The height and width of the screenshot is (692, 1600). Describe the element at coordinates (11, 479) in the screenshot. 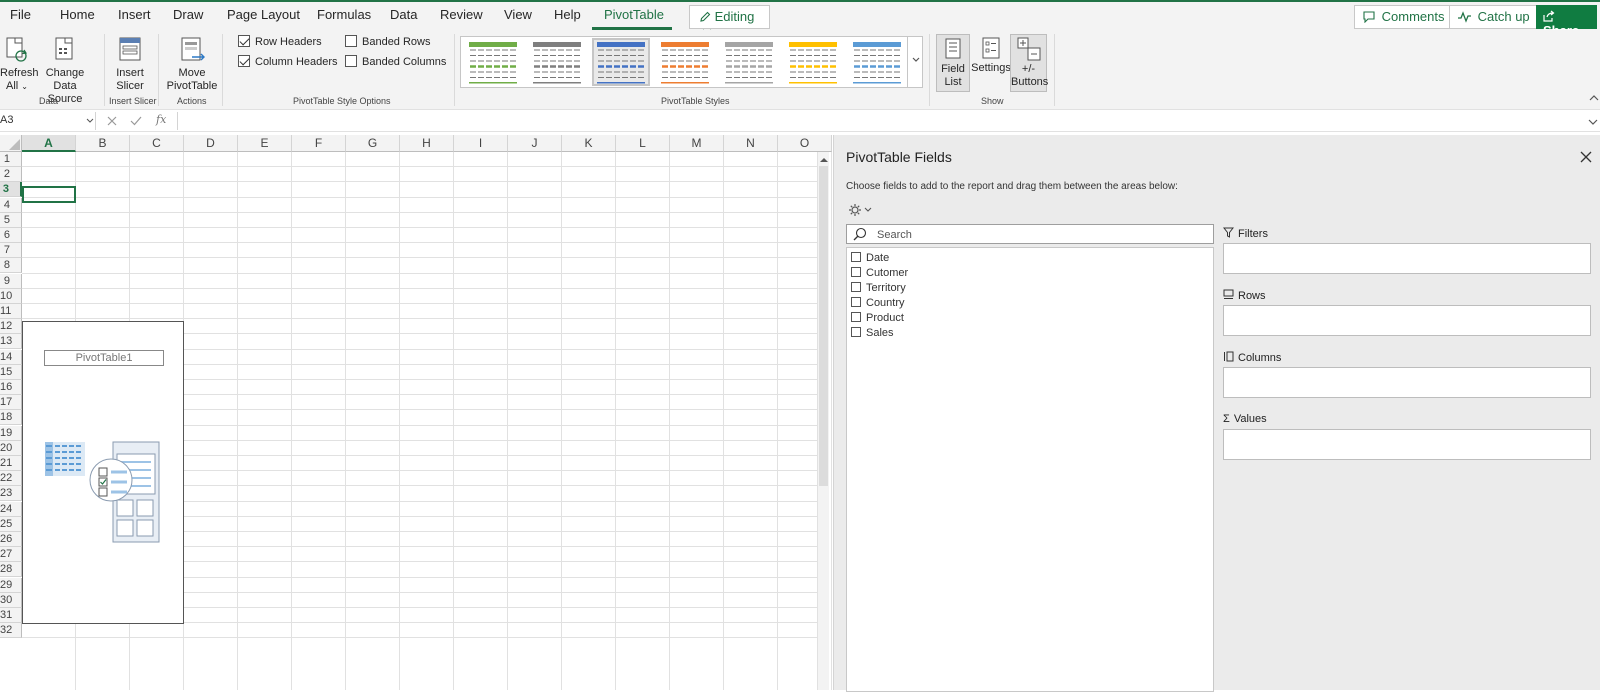

I see `row-header-22: 22` at that location.